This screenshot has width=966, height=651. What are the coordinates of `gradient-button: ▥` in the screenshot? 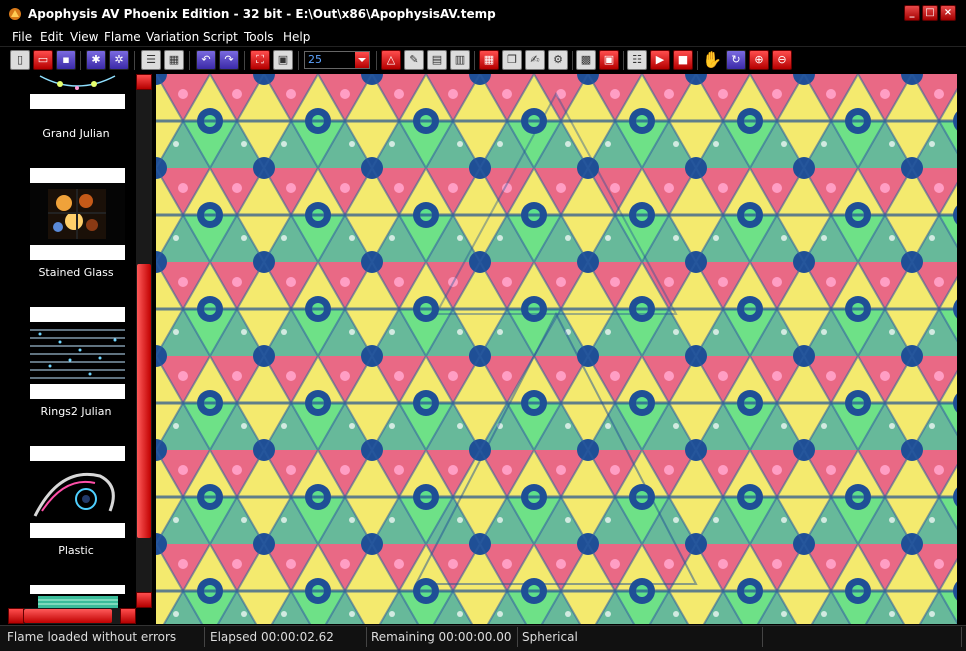 It's located at (460, 60).